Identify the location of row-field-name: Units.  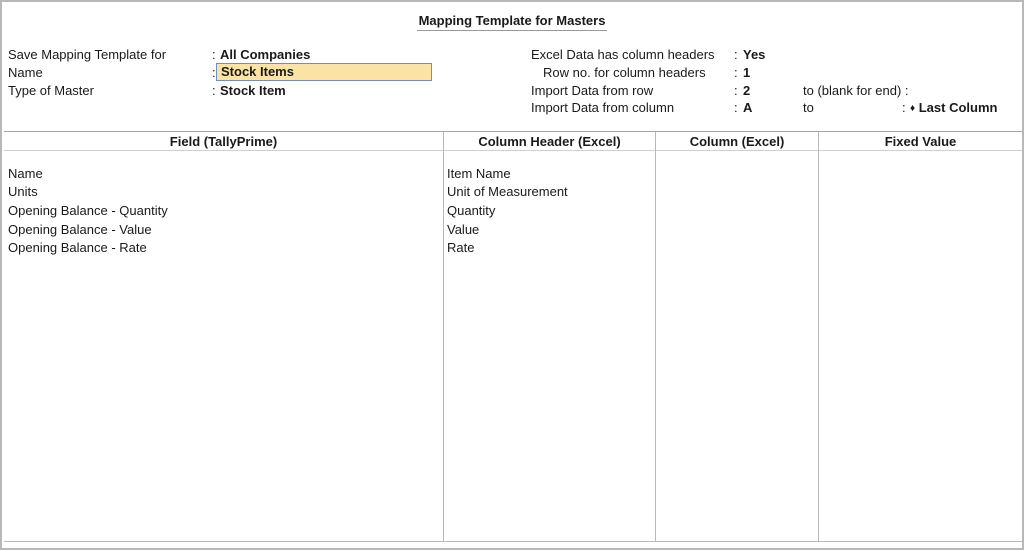
(23, 191).